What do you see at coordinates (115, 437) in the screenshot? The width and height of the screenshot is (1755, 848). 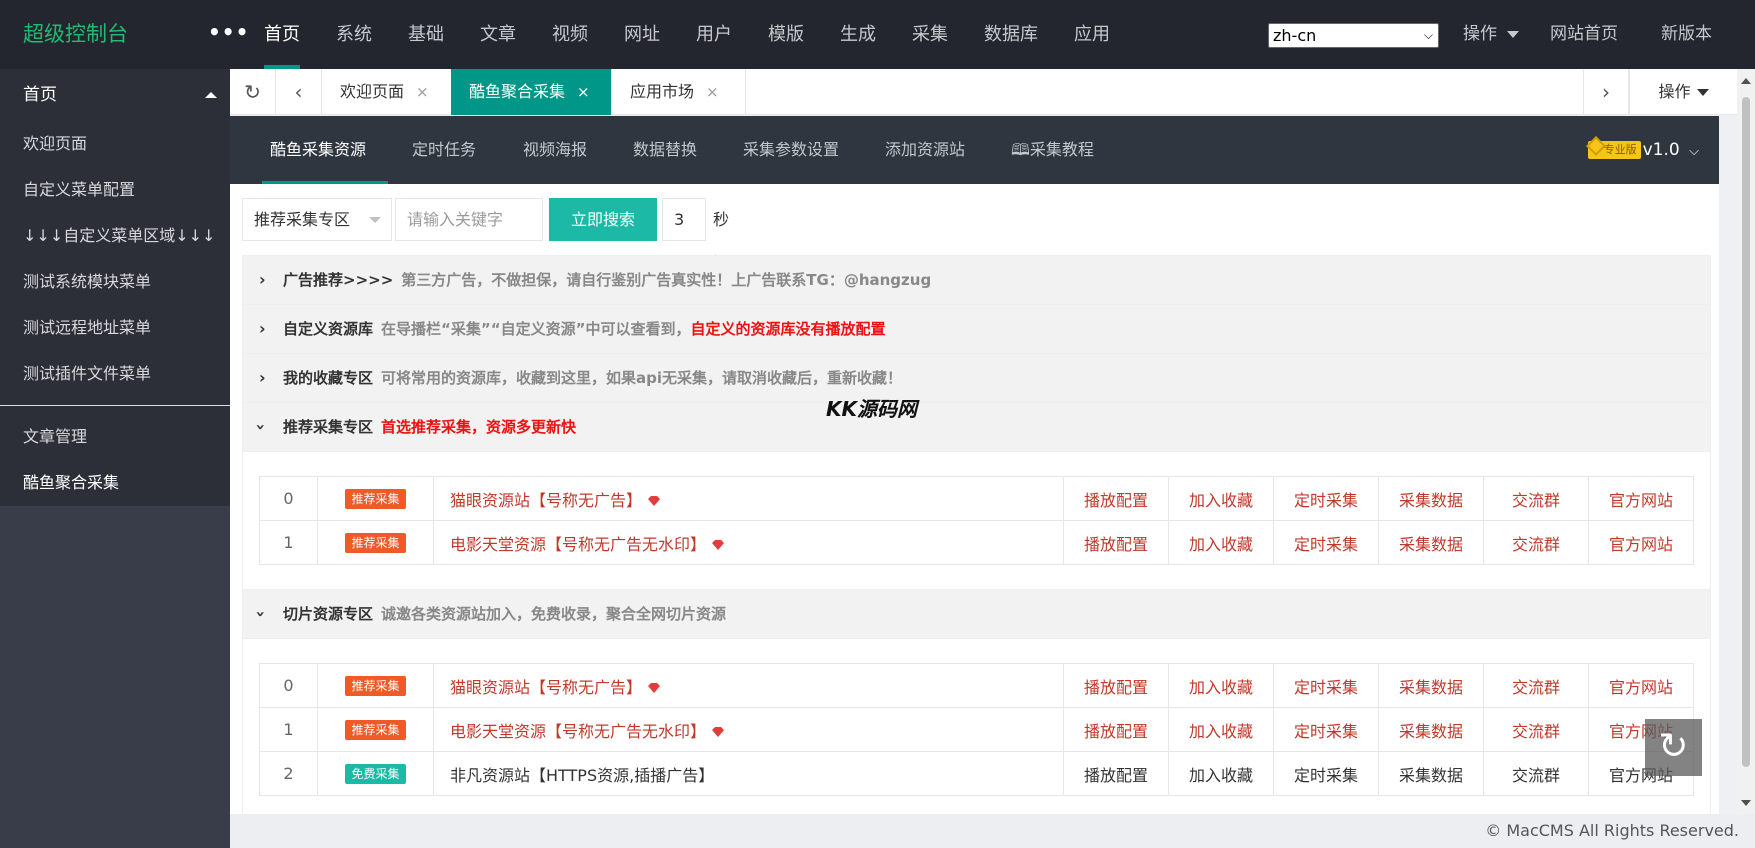 I see `sidebar-item-article-manage: 文章管理` at bounding box center [115, 437].